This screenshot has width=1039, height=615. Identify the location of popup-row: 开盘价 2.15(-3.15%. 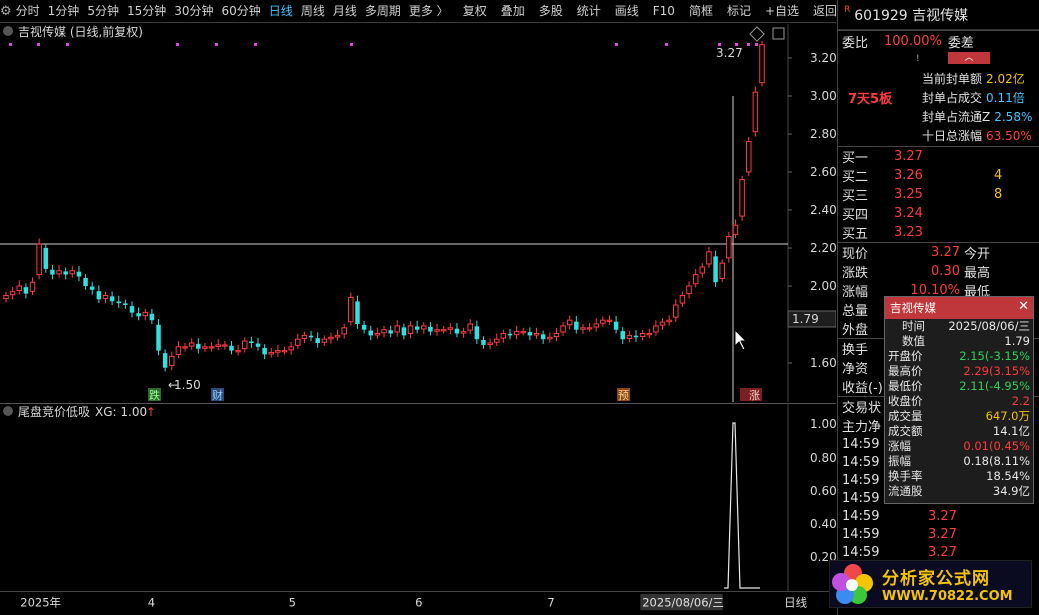
(959, 356).